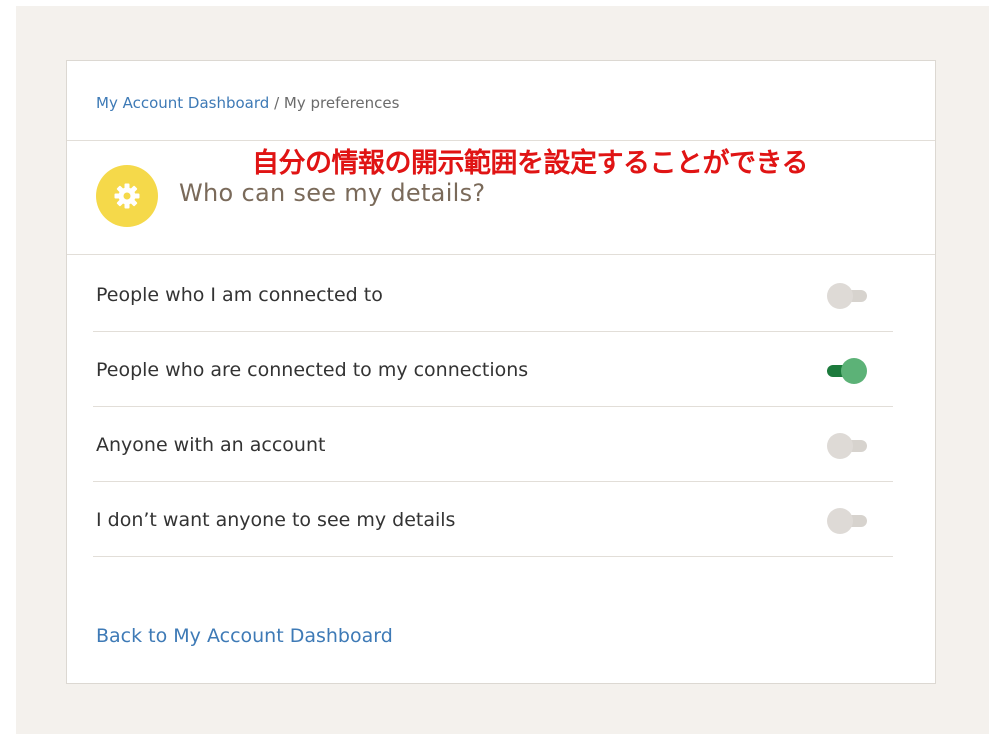 The width and height of the screenshot is (992, 734). What do you see at coordinates (211, 445) in the screenshot?
I see `option-label: Anyone with an account` at bounding box center [211, 445].